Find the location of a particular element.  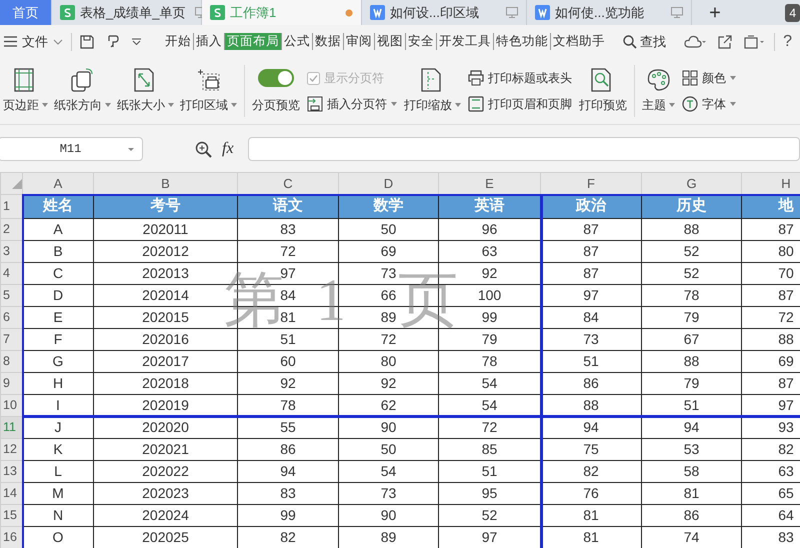

row-header: 8 is located at coordinates (11, 361).